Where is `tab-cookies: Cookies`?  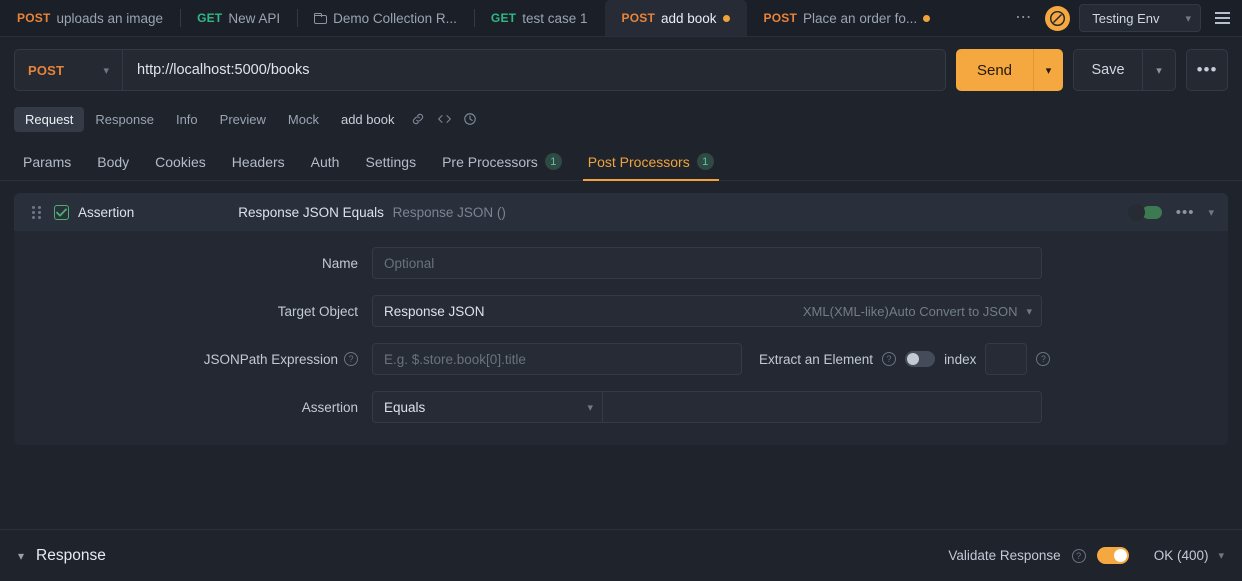
tab-cookies: Cookies is located at coordinates (180, 167).